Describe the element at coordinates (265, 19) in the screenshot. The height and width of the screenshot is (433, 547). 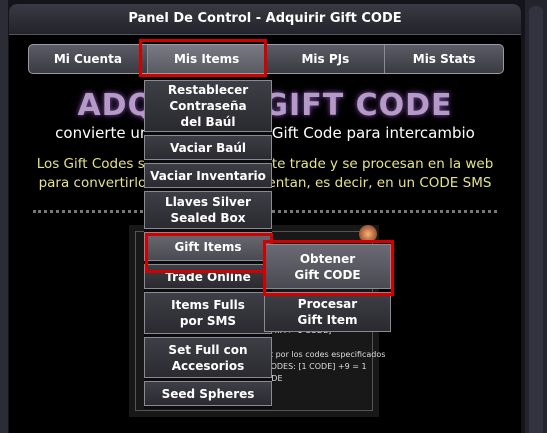
I see `panel-title: Panel De Control - Adquirir Gift CODE` at that location.